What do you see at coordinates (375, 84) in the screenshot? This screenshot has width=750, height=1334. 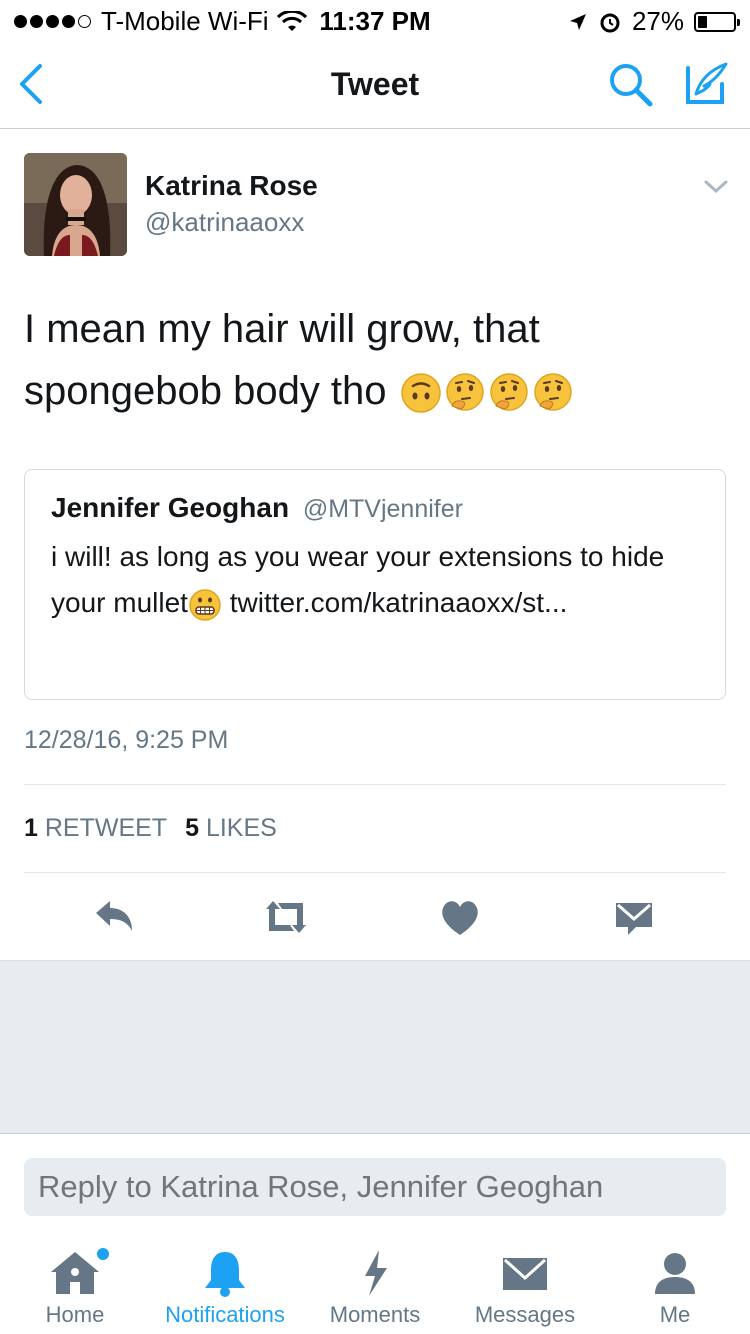 I see `nav-bar: Tweet` at bounding box center [375, 84].